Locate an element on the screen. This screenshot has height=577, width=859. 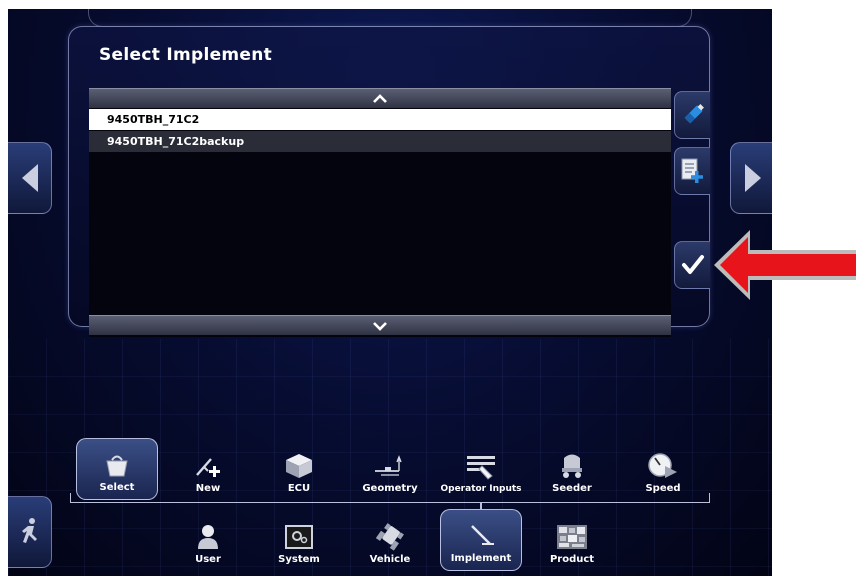
checkmark-icon is located at coordinates (692, 264).